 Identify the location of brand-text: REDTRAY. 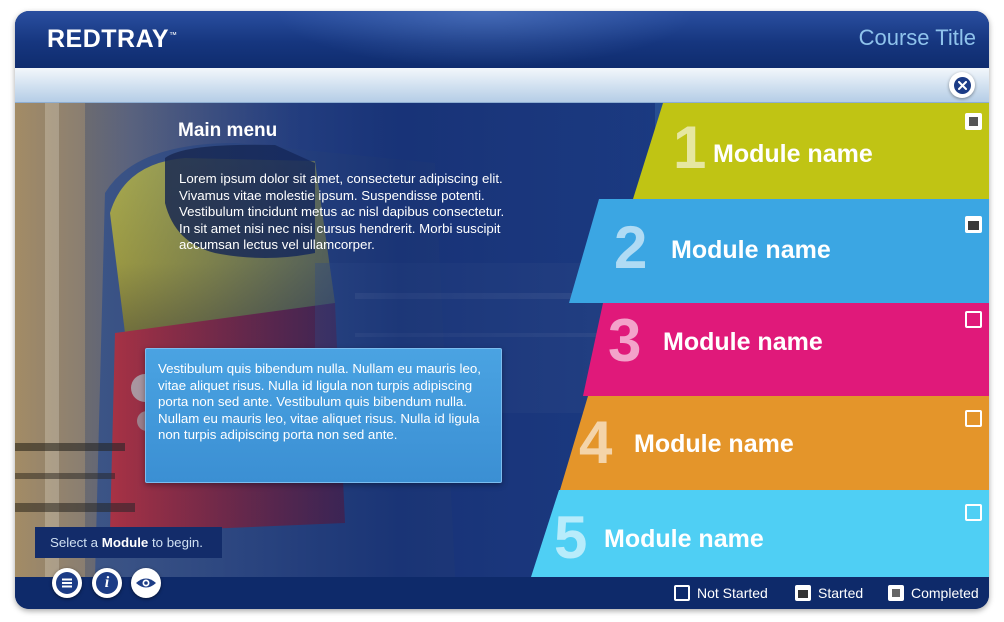
(108, 39).